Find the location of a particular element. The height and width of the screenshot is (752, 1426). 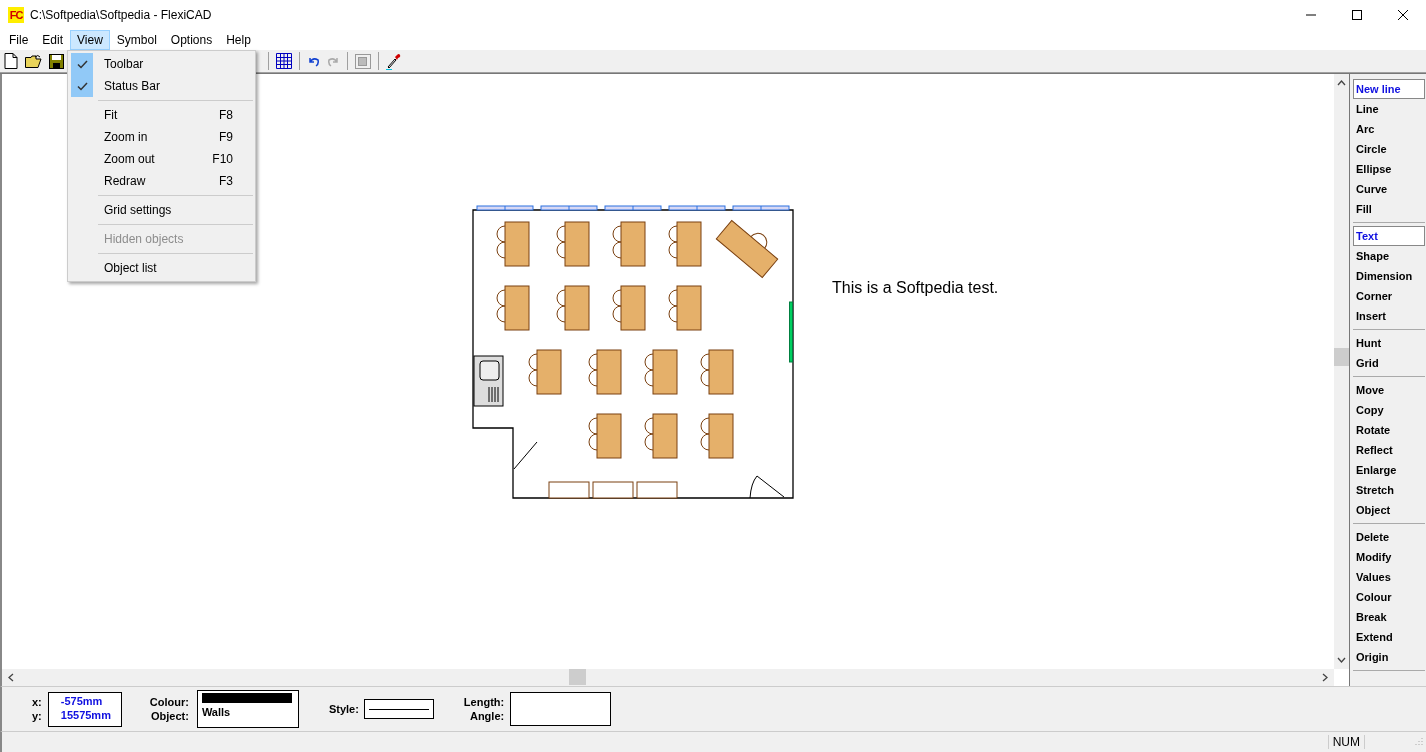

menu-item: View is located at coordinates (90, 40).